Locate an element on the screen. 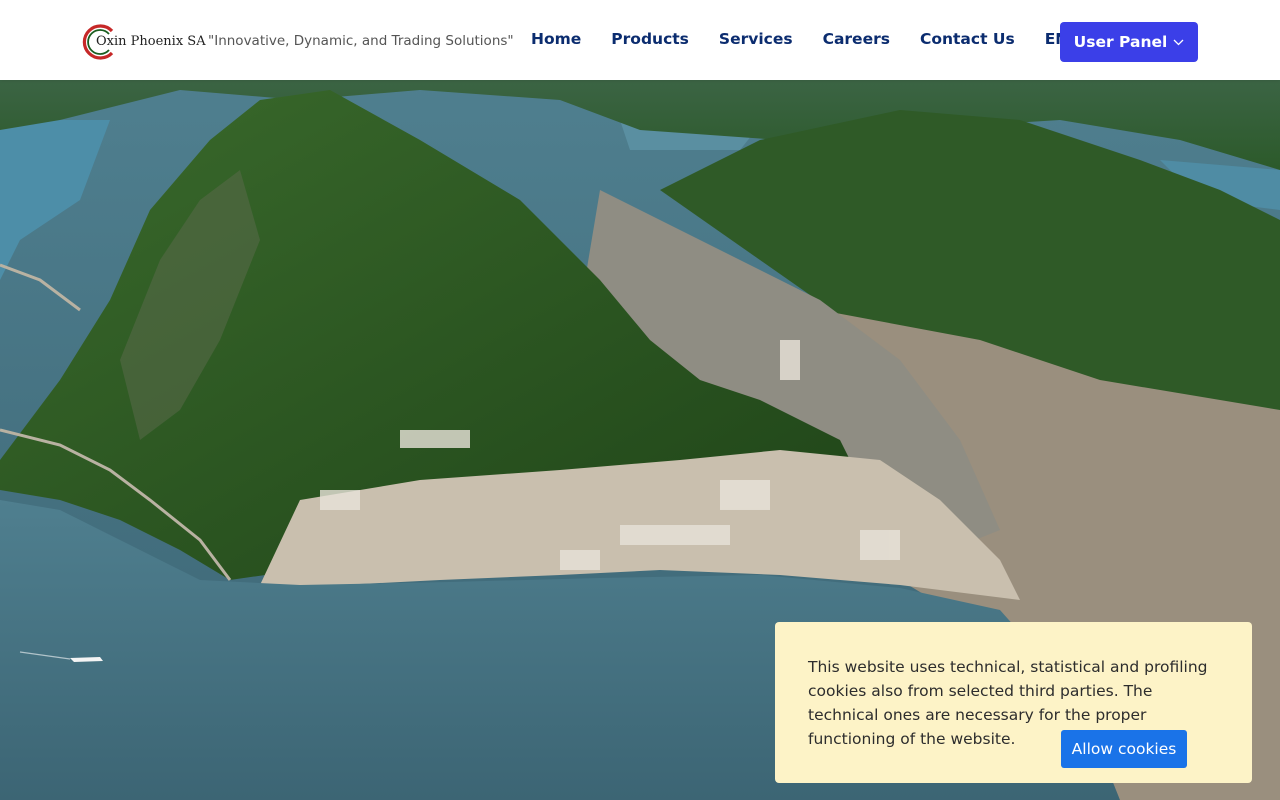 The height and width of the screenshot is (800, 1280). chevron-down-icon is located at coordinates (1178, 42).